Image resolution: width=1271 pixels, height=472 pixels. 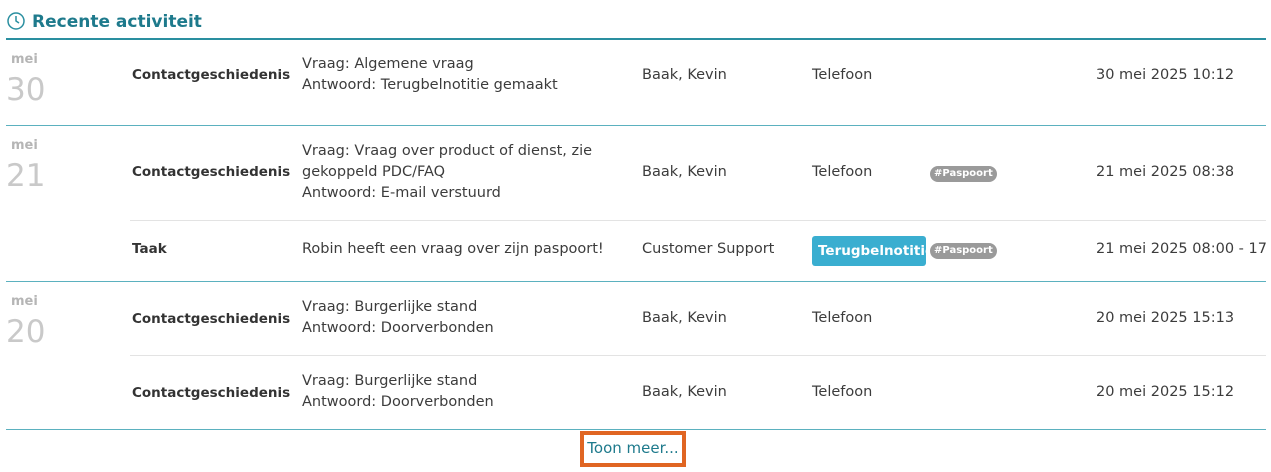 I want to click on status-tag: Terugbelnotitie, so click(x=869, y=251).